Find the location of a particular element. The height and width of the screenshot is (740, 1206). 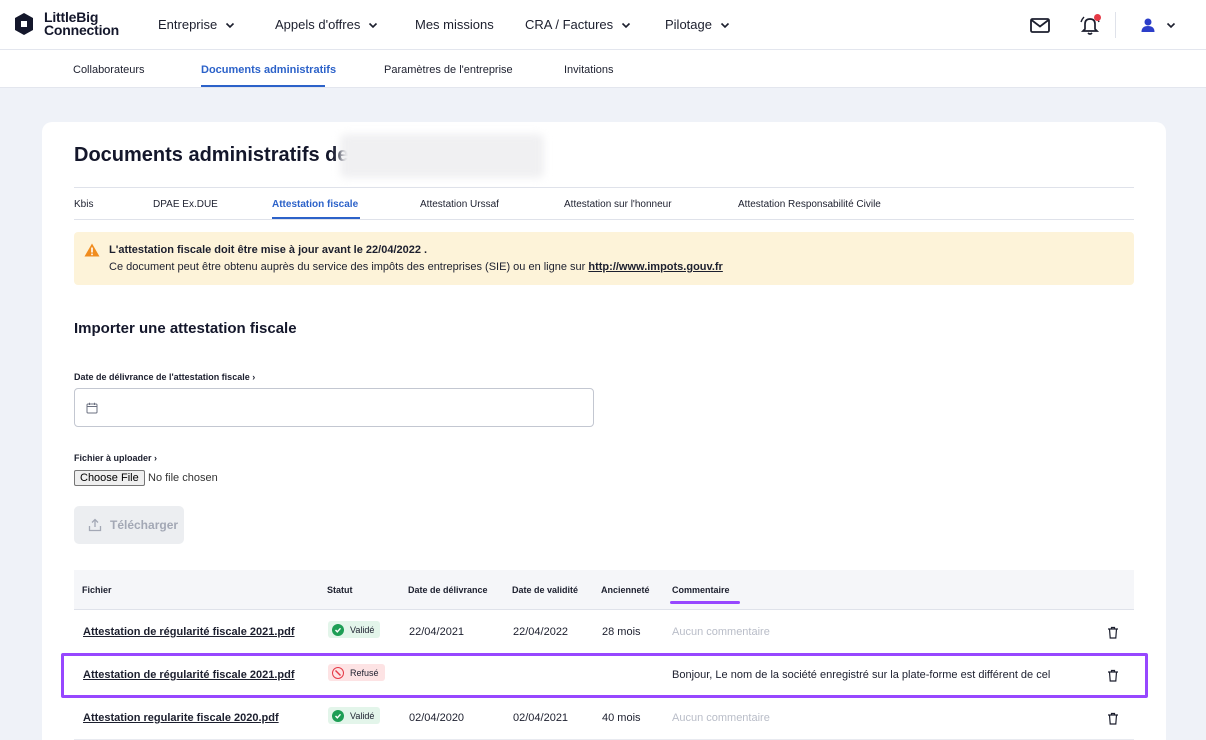

nav-label: CRA / Factures is located at coordinates (569, 24).